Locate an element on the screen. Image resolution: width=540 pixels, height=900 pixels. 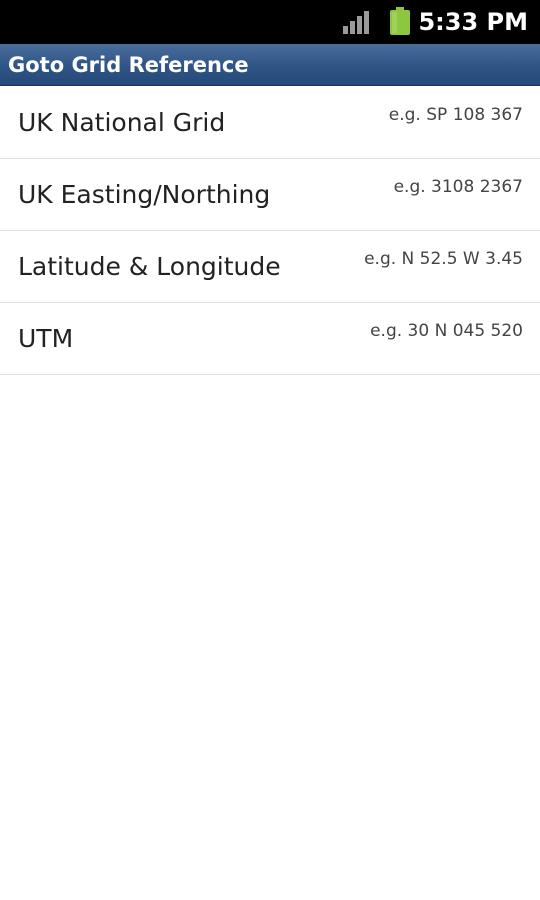
list-item-label: UK Easting/Northing is located at coordinates (144, 194).